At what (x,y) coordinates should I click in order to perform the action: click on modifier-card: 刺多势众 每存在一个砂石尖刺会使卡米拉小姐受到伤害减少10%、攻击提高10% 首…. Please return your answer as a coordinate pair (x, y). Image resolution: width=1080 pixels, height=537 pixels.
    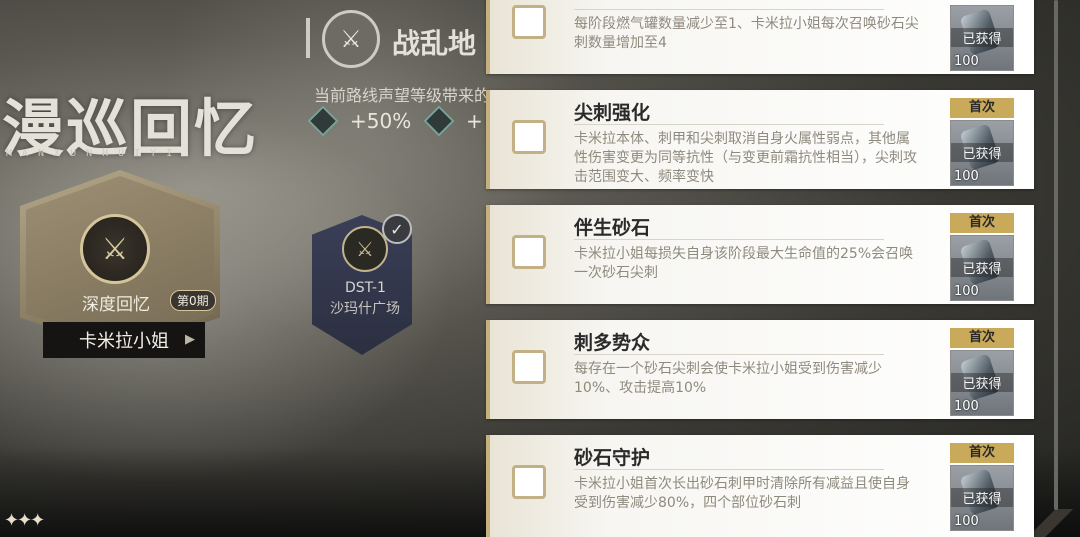
    Looking at the image, I should click on (760, 369).